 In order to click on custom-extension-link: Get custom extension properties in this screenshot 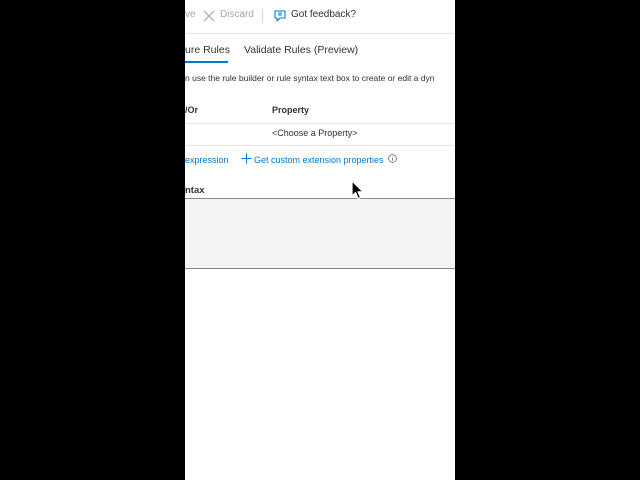, I will do `click(319, 160)`.